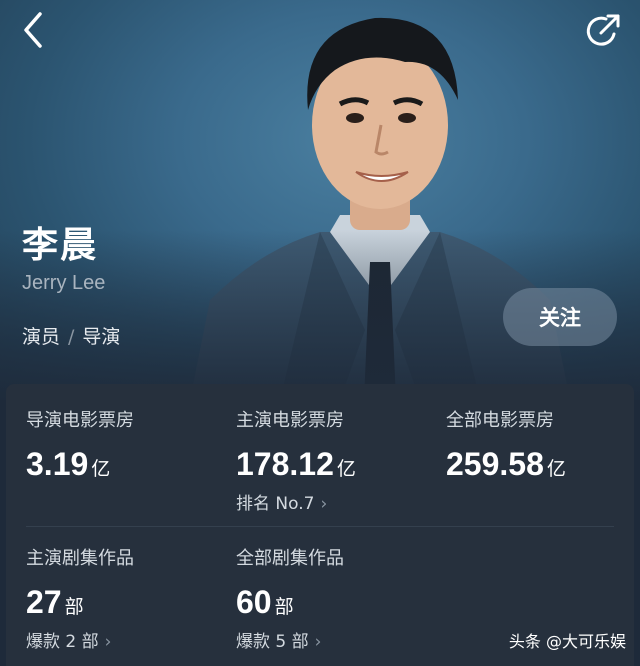 The image size is (640, 666). What do you see at coordinates (68, 464) in the screenshot?
I see `stat-value: 3.19 亿` at bounding box center [68, 464].